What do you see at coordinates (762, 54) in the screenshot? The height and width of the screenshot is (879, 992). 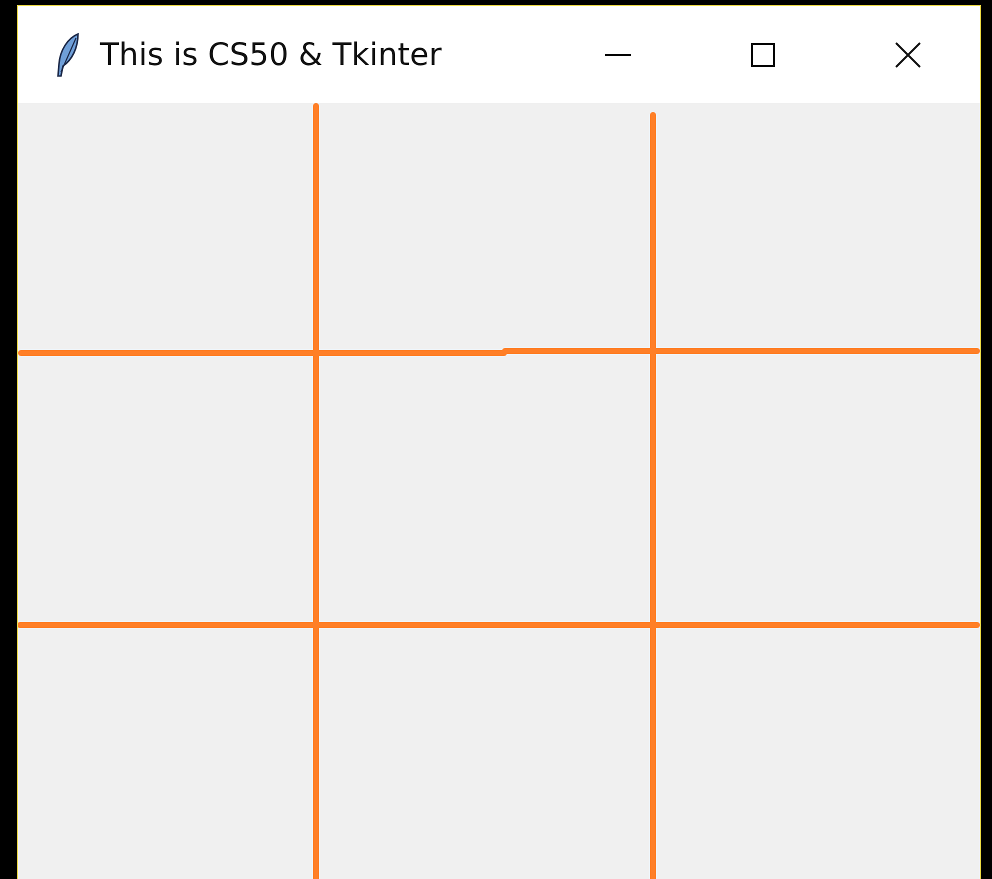 I see `maximize-icon` at bounding box center [762, 54].